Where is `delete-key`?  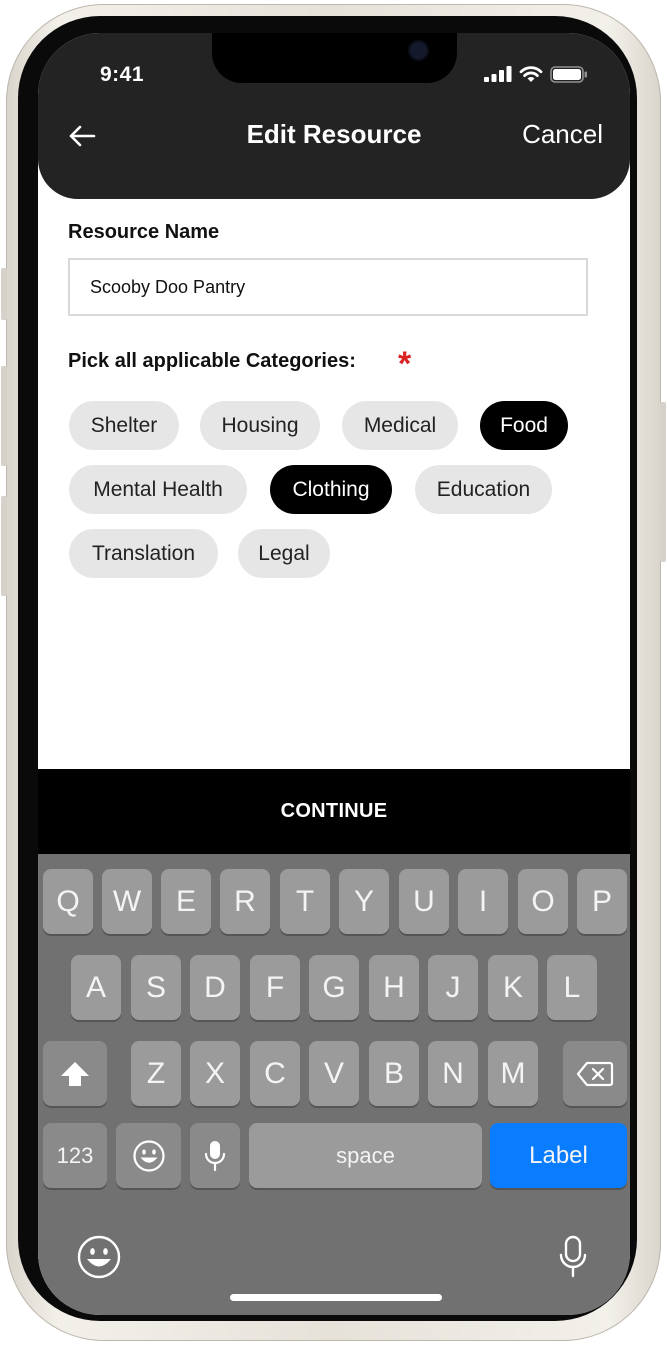 delete-key is located at coordinates (595, 1073).